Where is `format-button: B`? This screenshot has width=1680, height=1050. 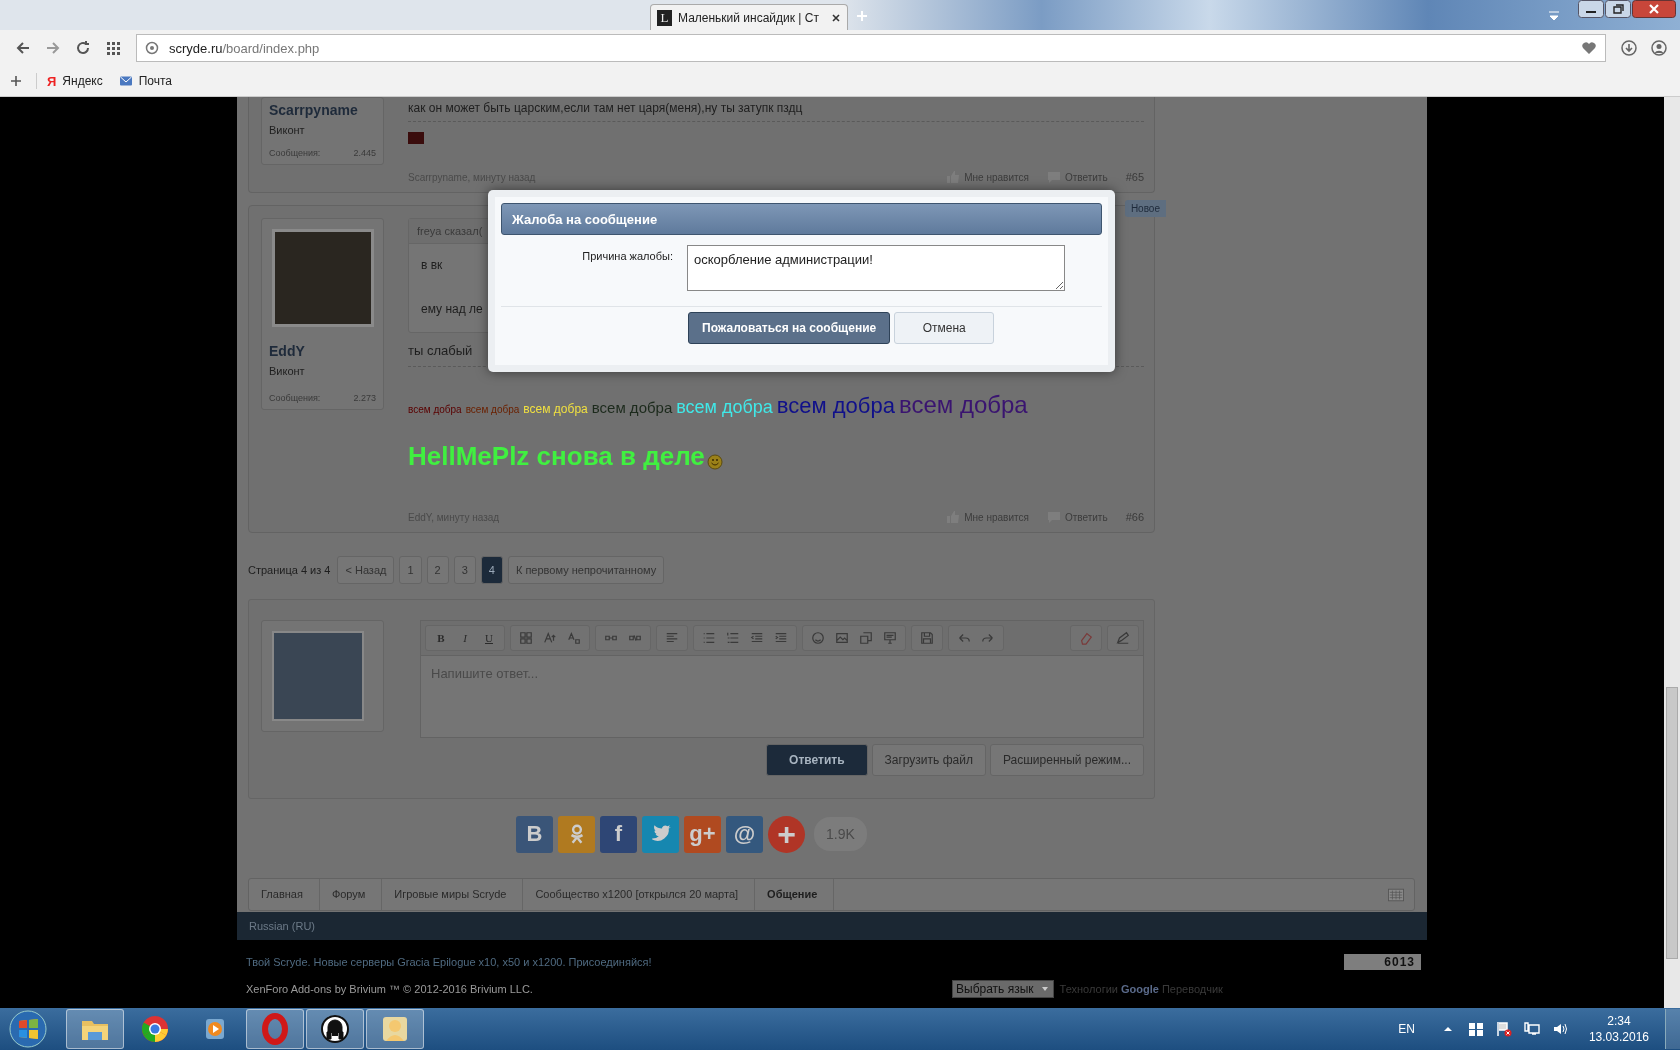
format-button: B is located at coordinates (441, 638).